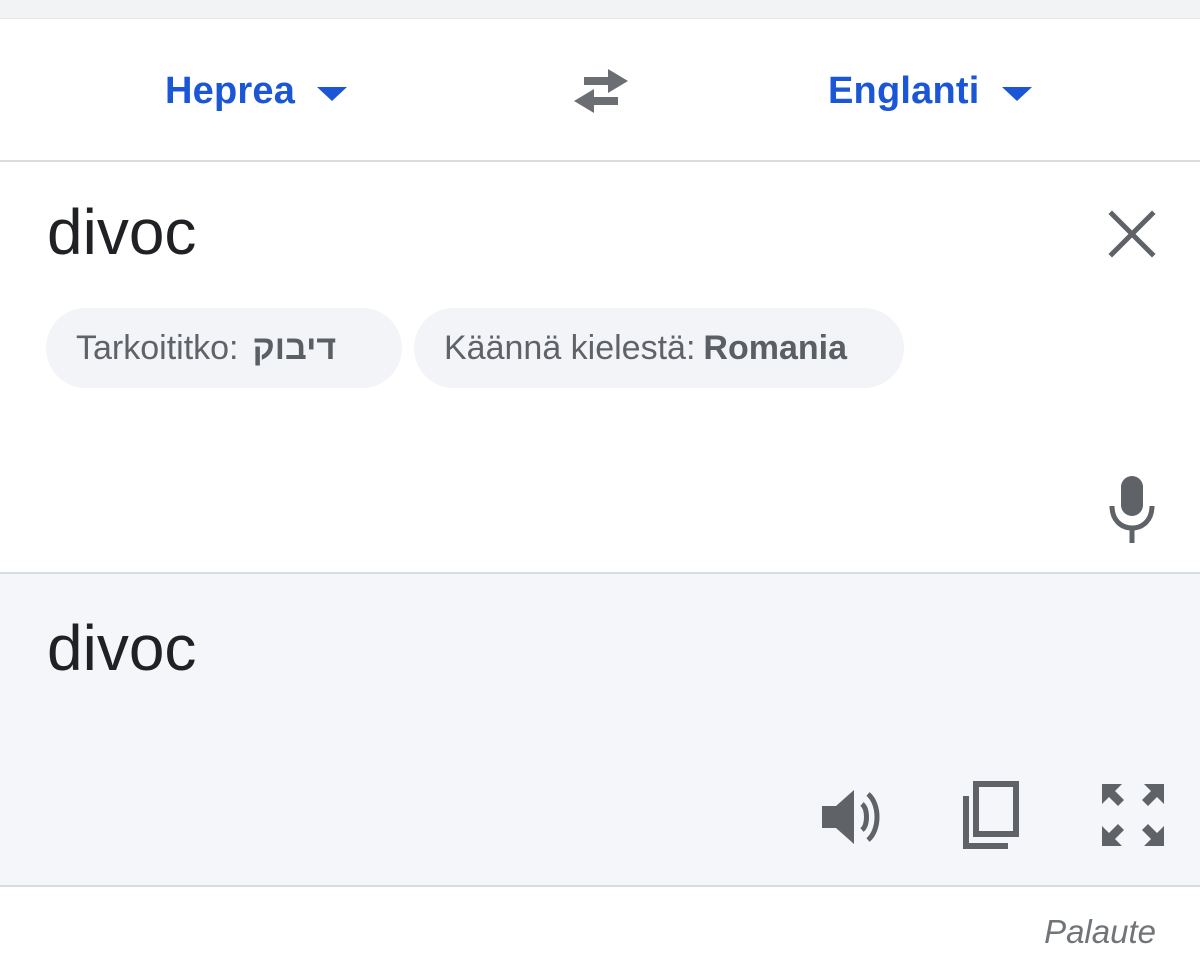 The width and height of the screenshot is (1200, 964). I want to click on listen-button, so click(853, 817).